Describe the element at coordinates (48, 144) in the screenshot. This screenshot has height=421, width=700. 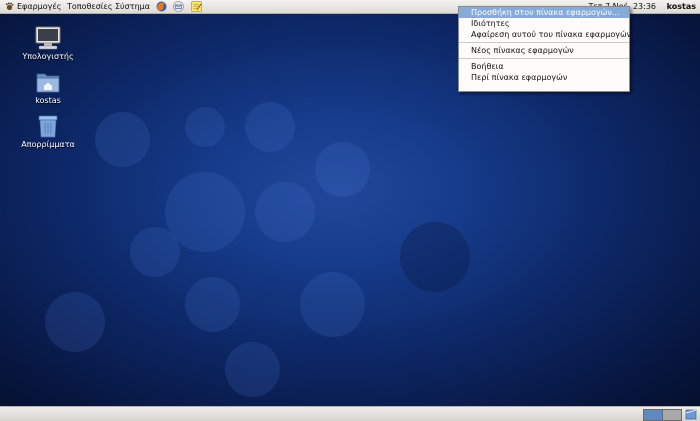
I see `desktop-icon-label: Απορρίμματα` at that location.